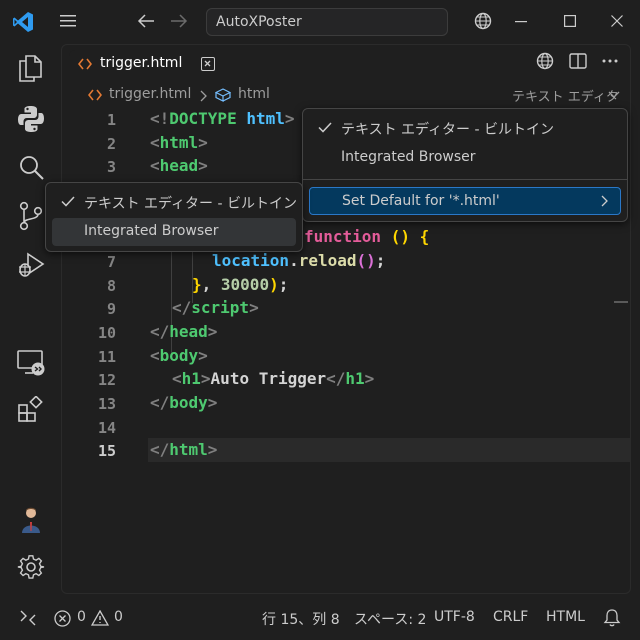 The image size is (640, 640). Describe the element at coordinates (179, 355) in the screenshot. I see `code-line-11: <body>` at that location.